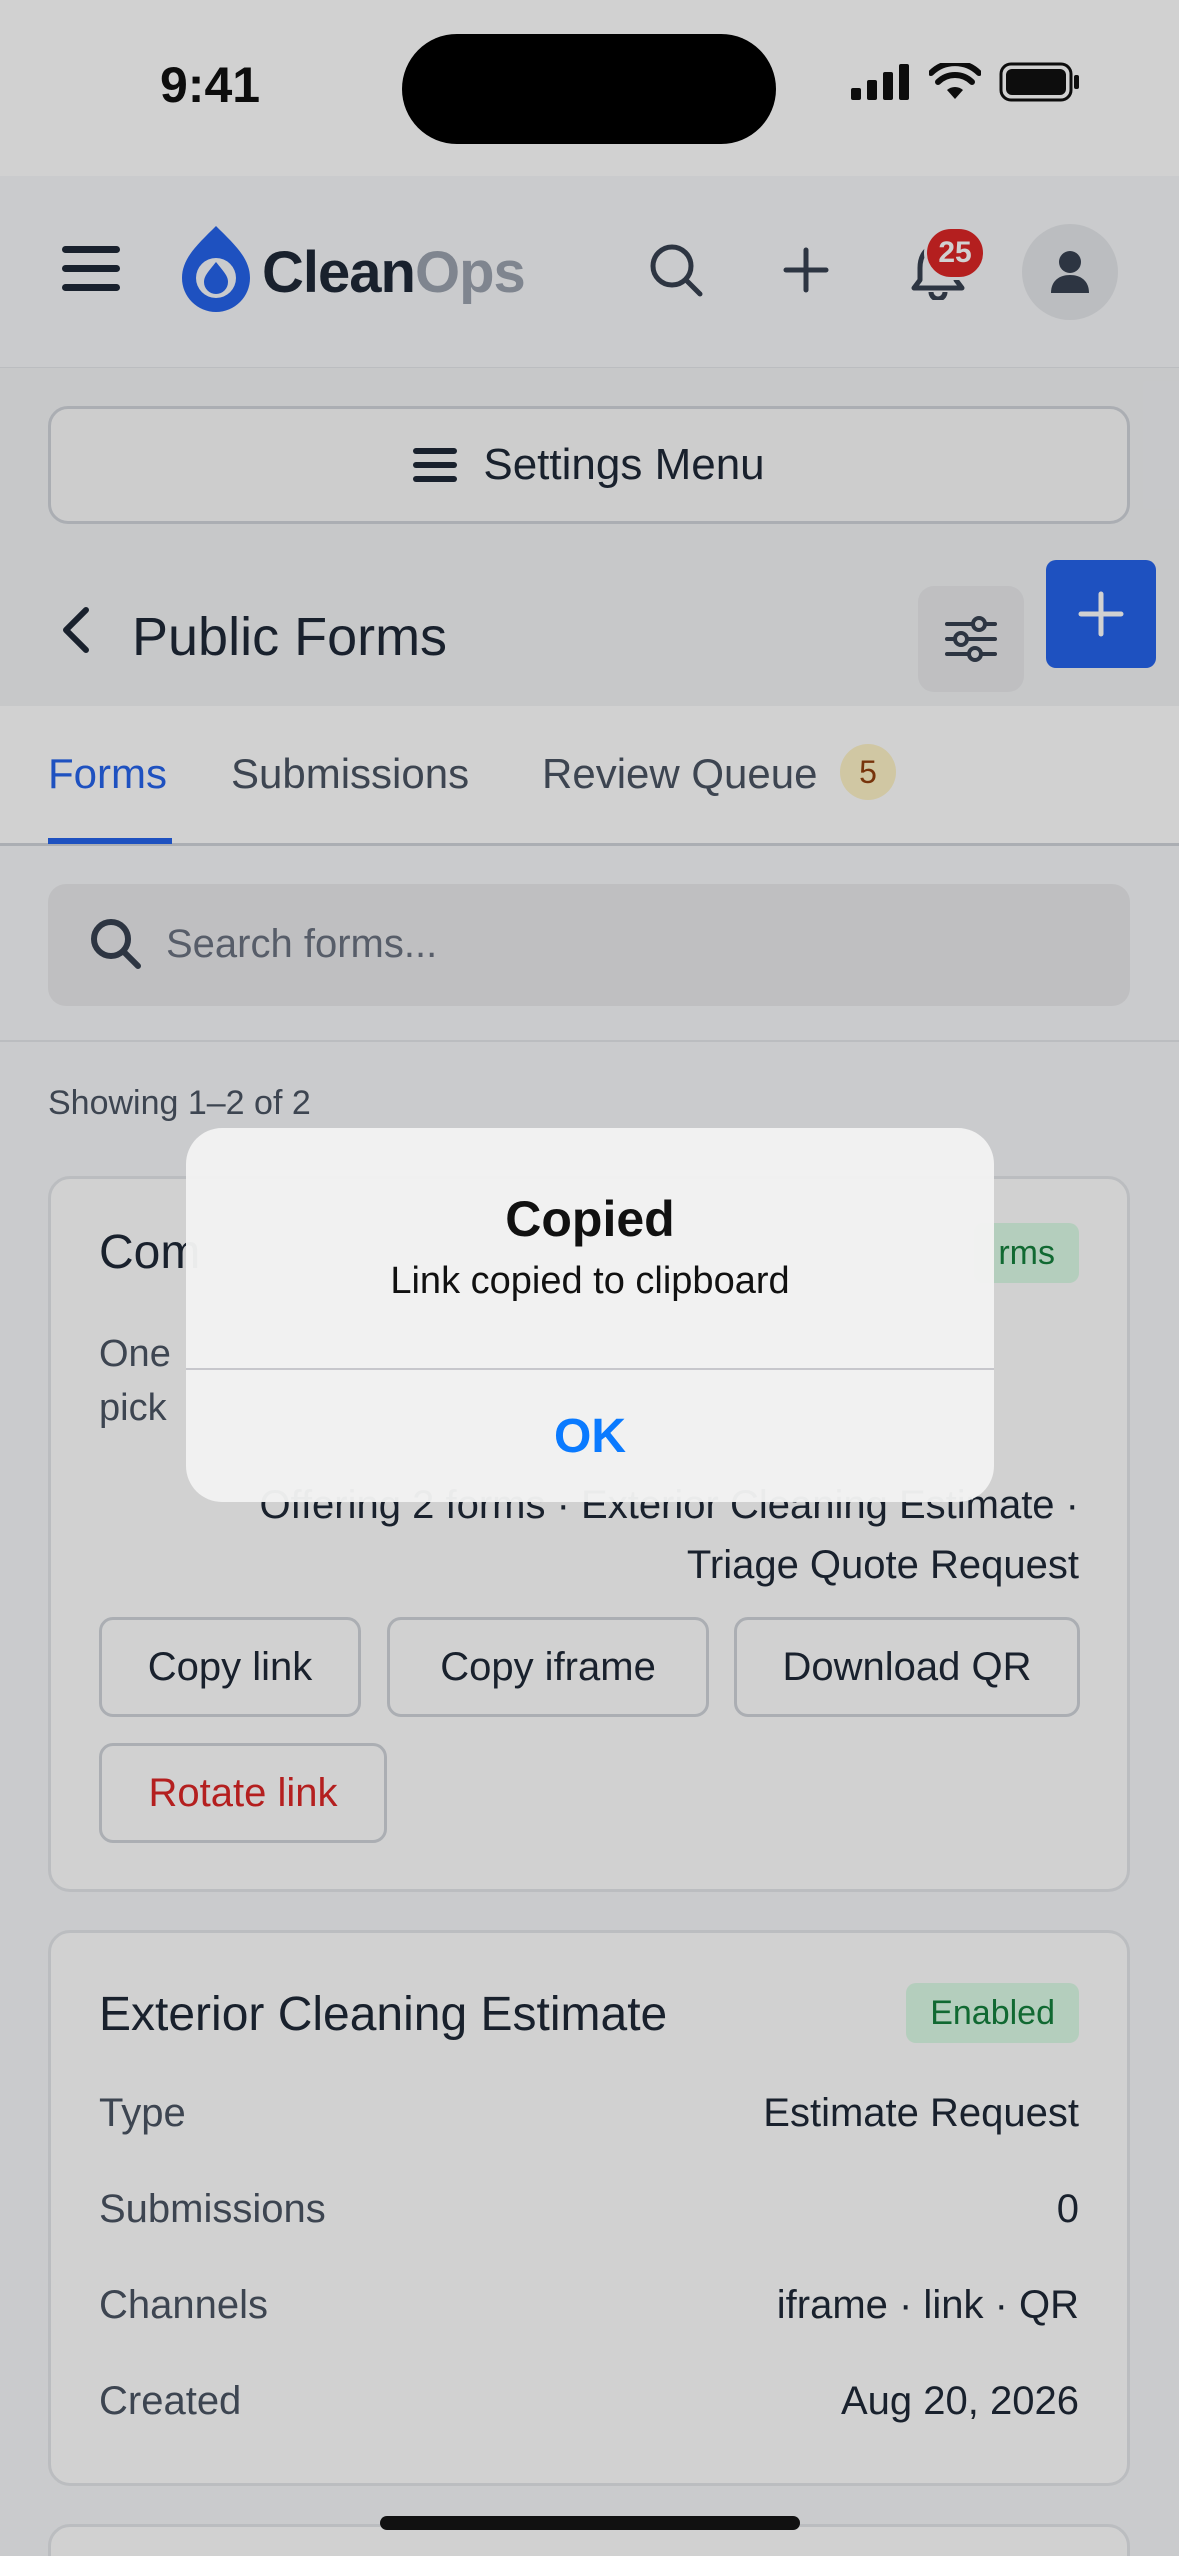 Image resolution: width=1179 pixels, height=2556 pixels. Describe the element at coordinates (590, 1315) in the screenshot. I see `copied-alert: Copied Link copied to clipboard OK` at that location.